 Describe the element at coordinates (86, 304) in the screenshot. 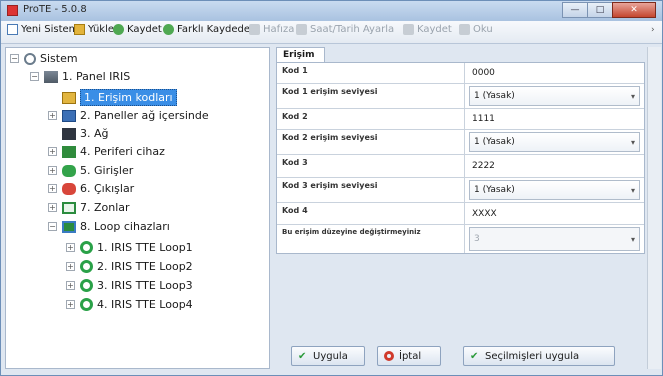

I see `loop-device-icon` at that location.